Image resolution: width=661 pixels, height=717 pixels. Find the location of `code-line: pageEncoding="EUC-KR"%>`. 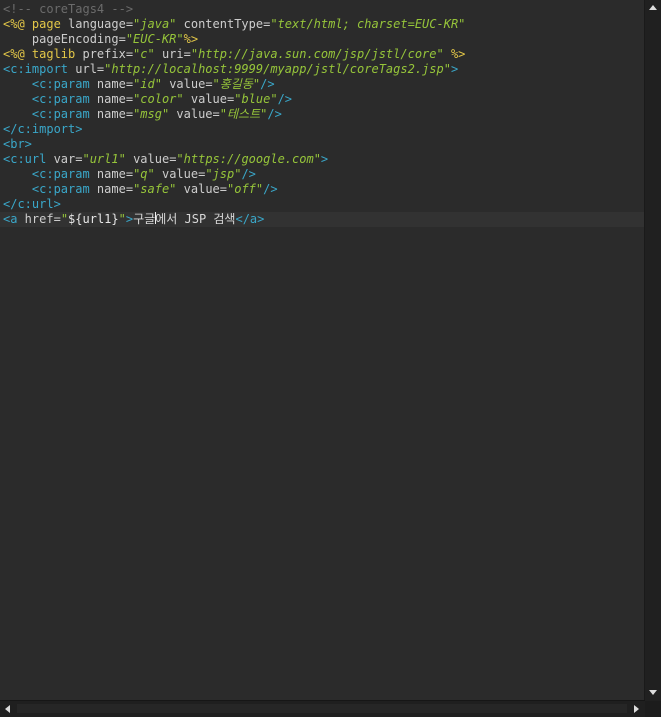

code-line: pageEncoding="EUC-KR"%> is located at coordinates (100, 39).